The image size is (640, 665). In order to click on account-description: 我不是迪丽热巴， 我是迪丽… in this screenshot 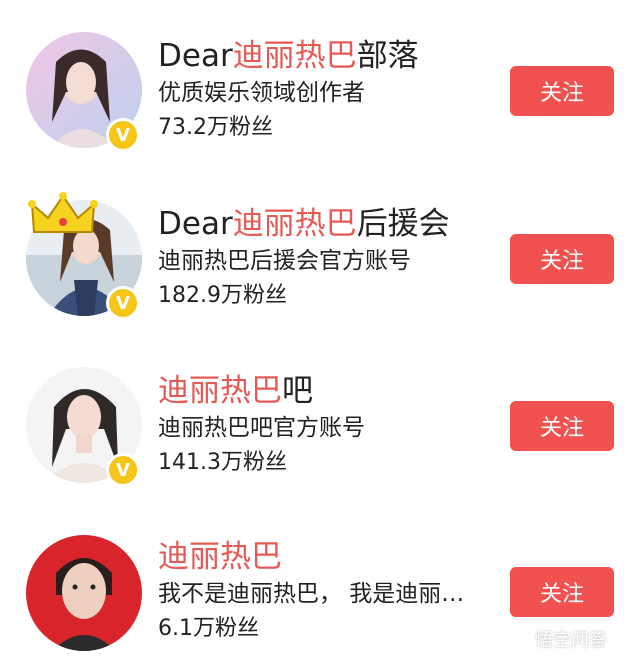, I will do `click(311, 594)`.